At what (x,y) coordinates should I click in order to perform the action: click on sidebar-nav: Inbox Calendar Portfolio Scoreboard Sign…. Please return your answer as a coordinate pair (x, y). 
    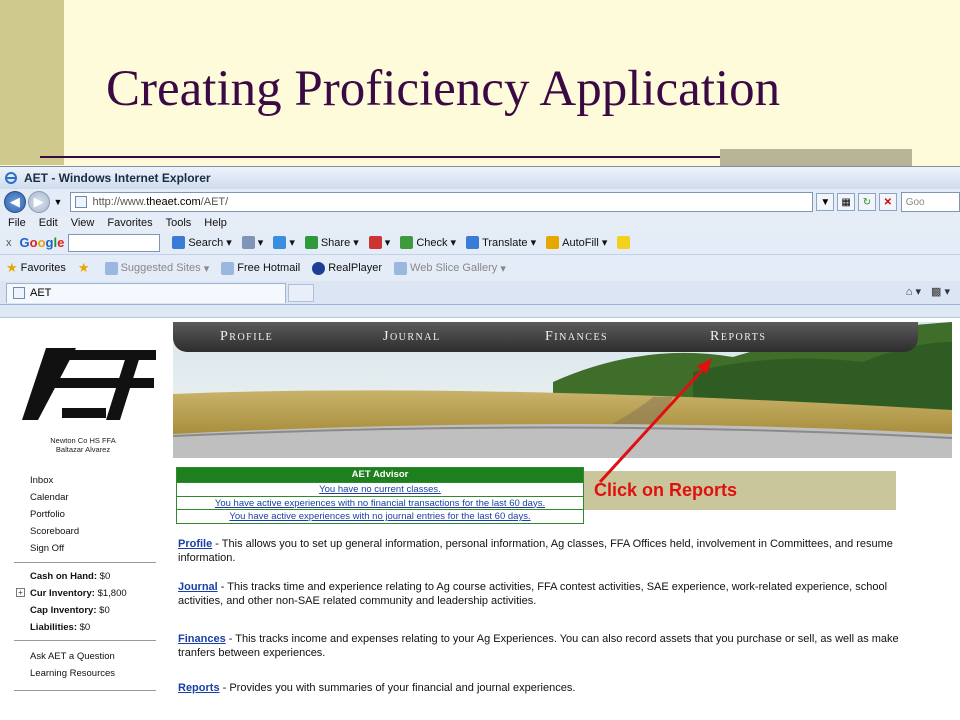
    Looking at the image, I should click on (54, 514).